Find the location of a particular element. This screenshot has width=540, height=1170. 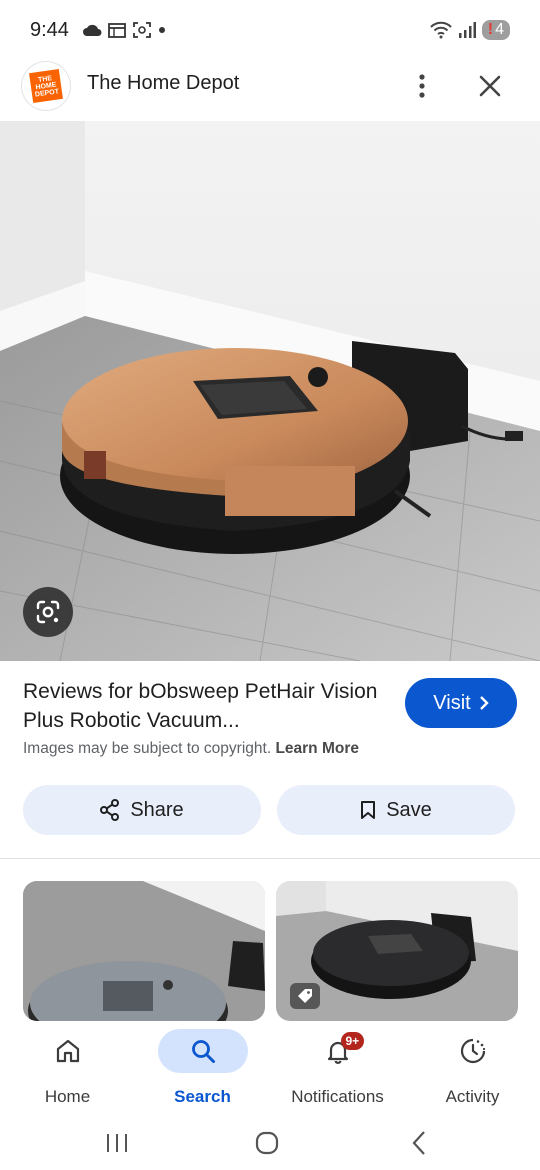

save-label: Save is located at coordinates (409, 809).